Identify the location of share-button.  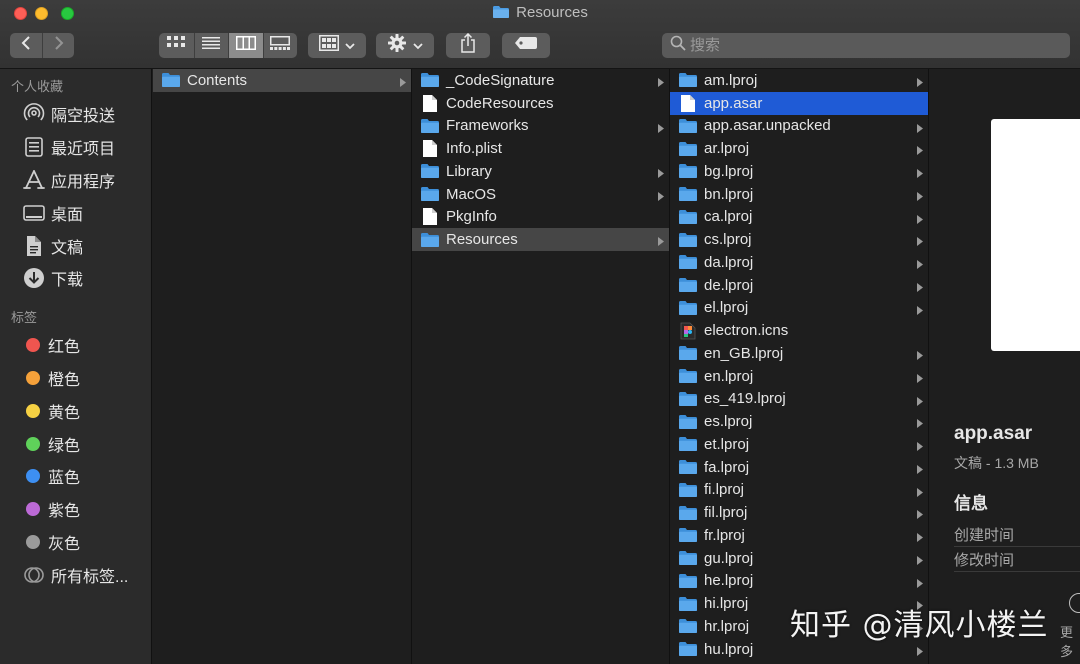
(468, 45).